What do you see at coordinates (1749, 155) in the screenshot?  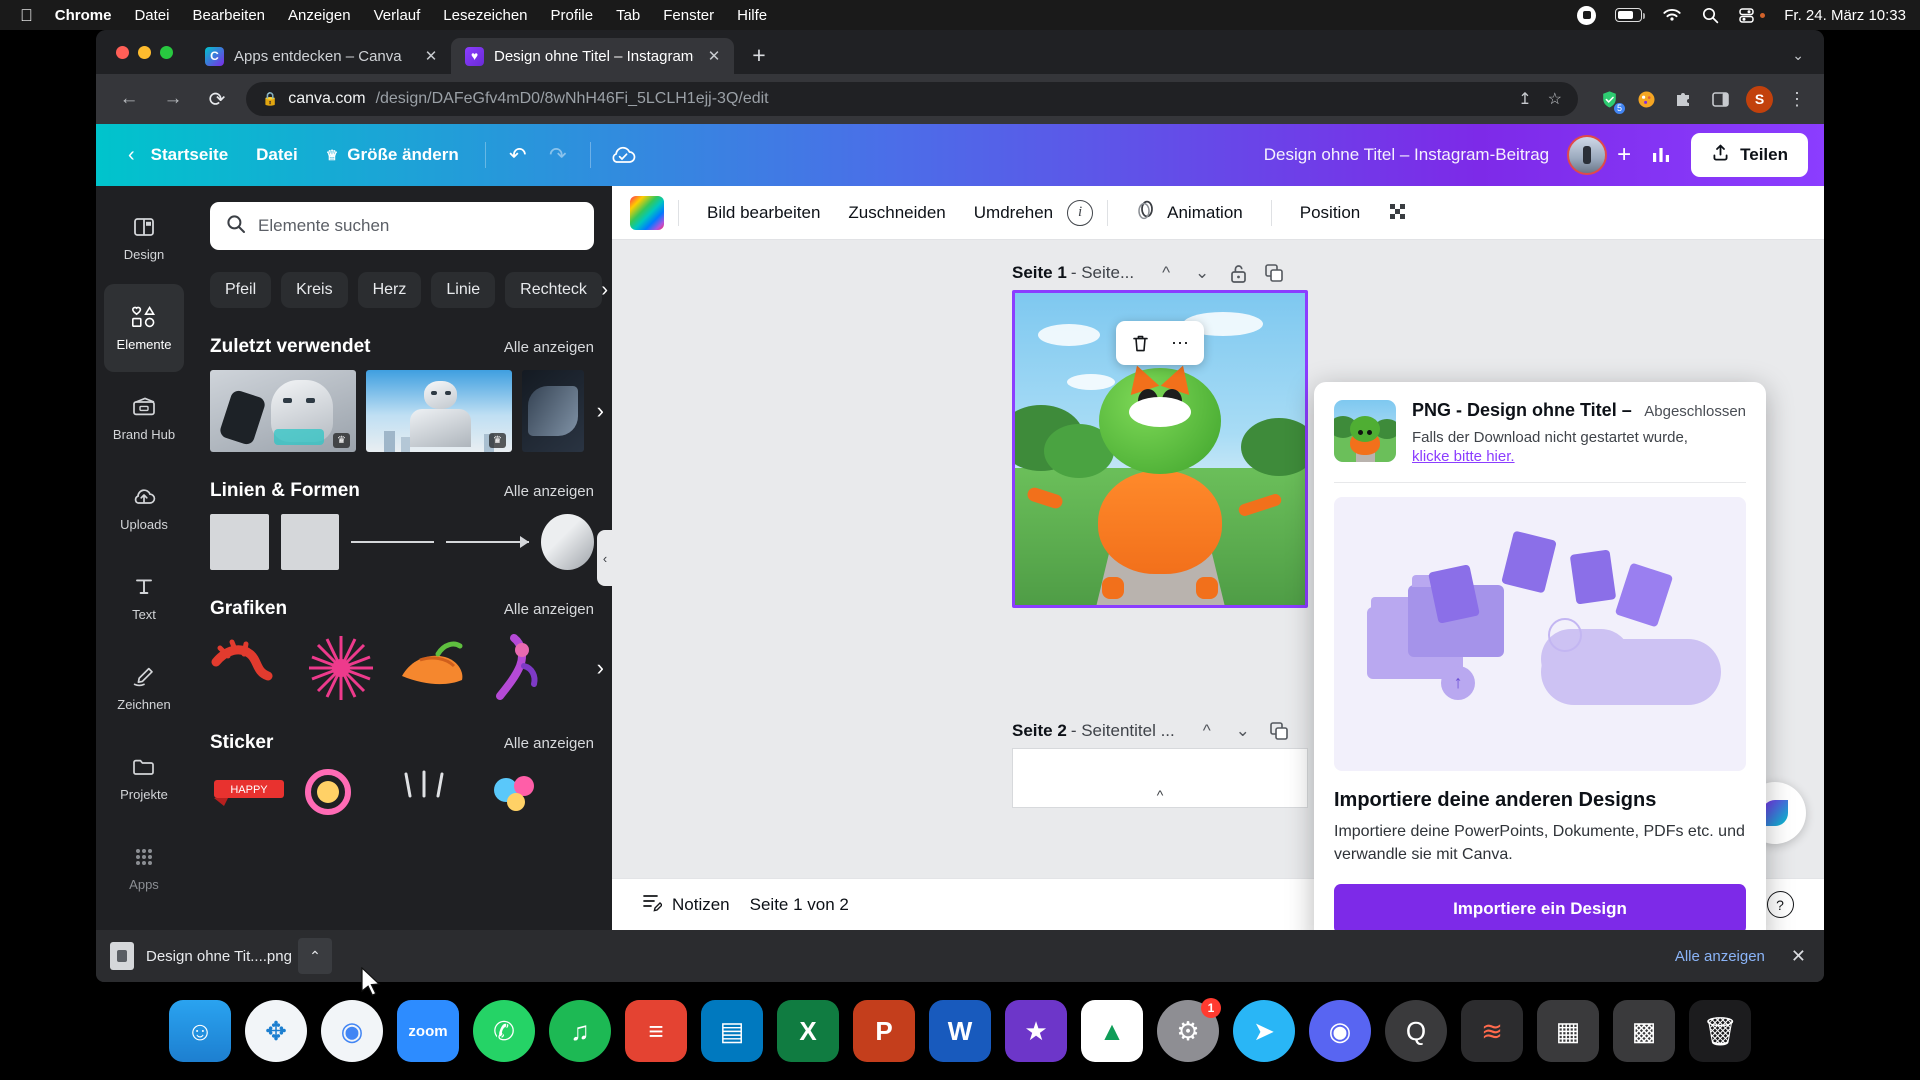 I see `share-button: Teilen` at bounding box center [1749, 155].